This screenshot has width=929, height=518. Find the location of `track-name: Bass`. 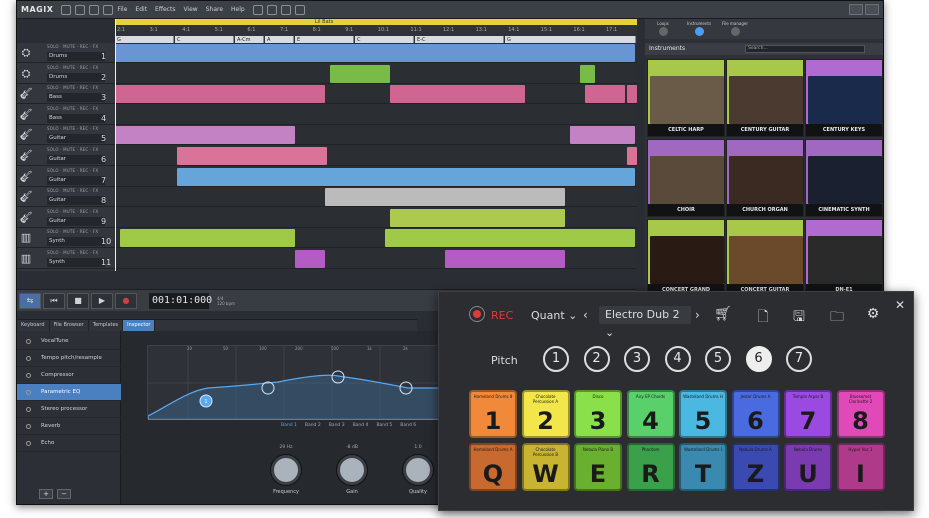

track-name: Bass is located at coordinates (76, 118).